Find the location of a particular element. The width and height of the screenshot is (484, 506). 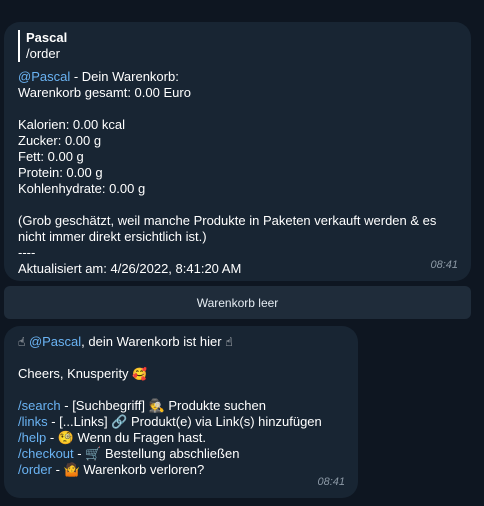

nutrition-sugar: Zucker: 0.00 g is located at coordinates (60, 140).